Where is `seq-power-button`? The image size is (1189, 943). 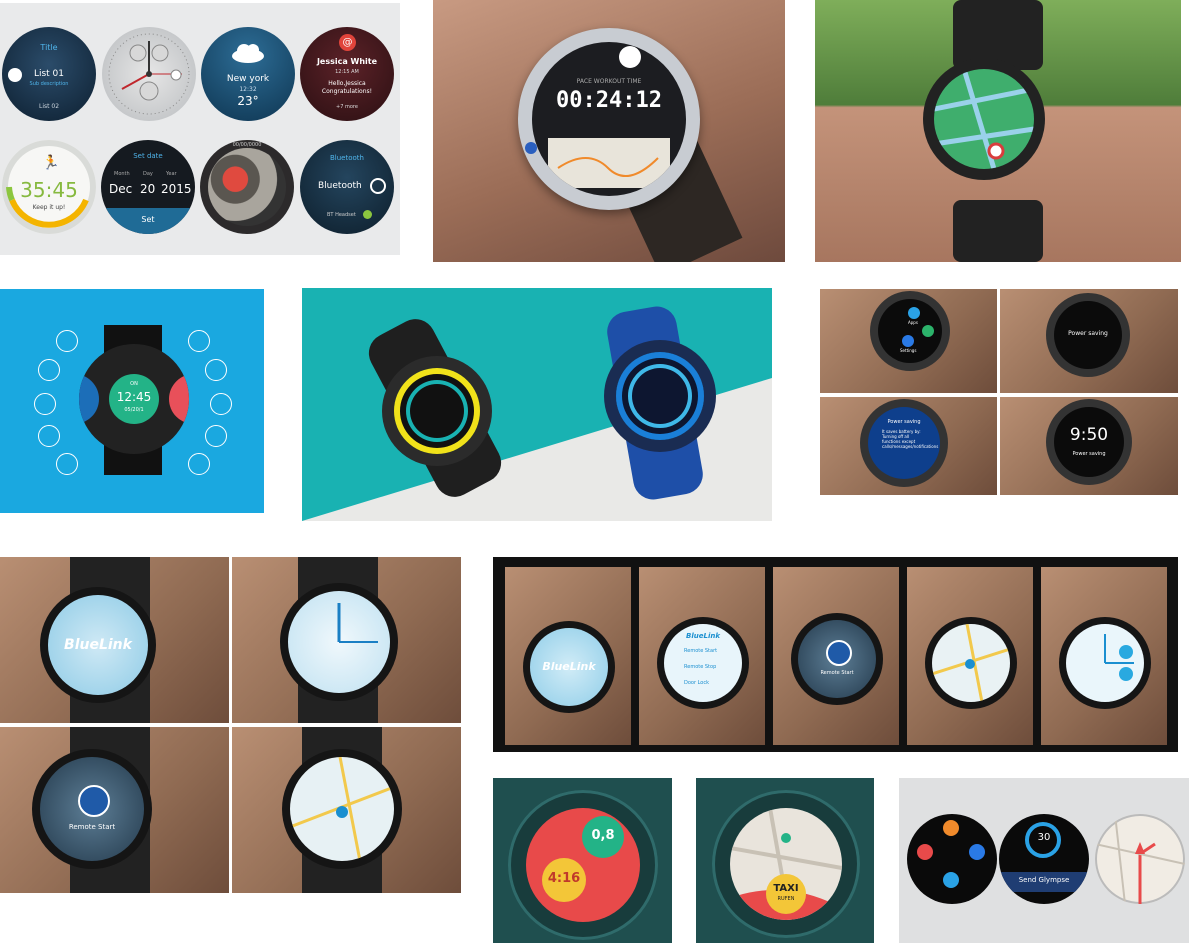 seq-power-button is located at coordinates (839, 653).